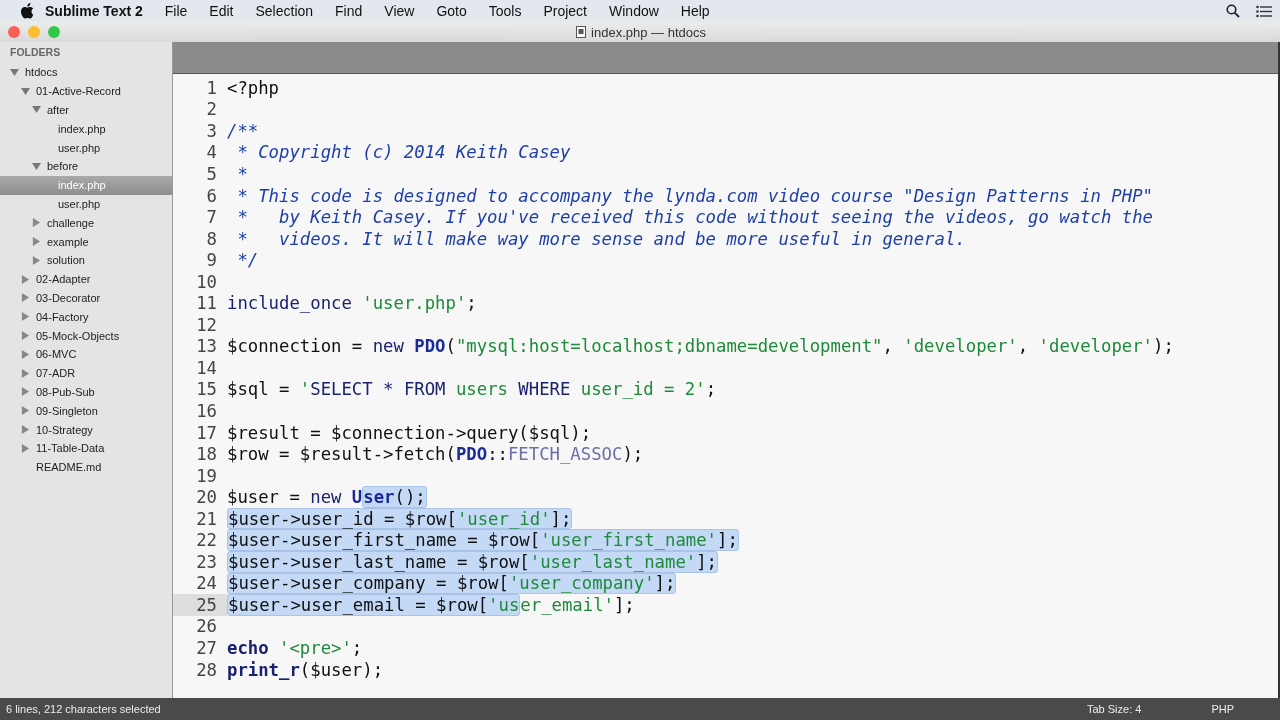  Describe the element at coordinates (206, 325) in the screenshot. I see `line-number: 12` at that location.